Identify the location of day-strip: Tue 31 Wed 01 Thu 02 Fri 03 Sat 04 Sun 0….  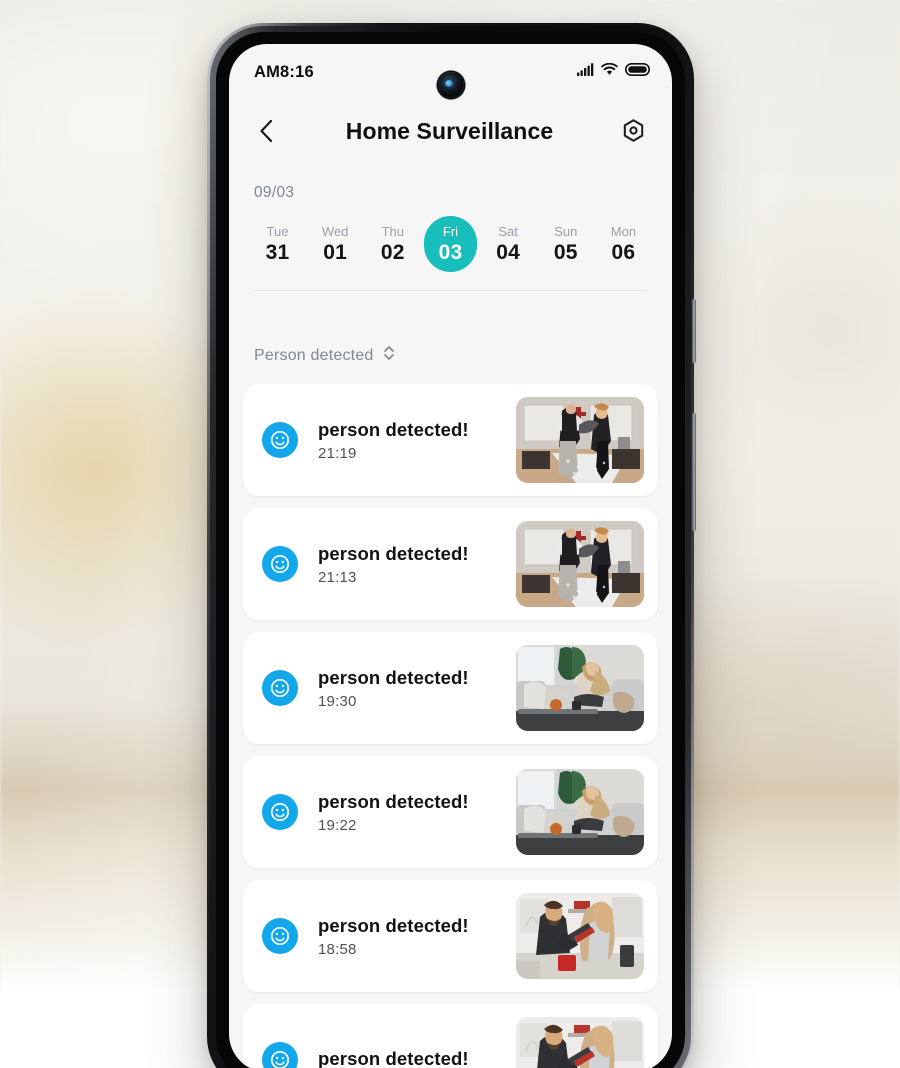
(450, 237).